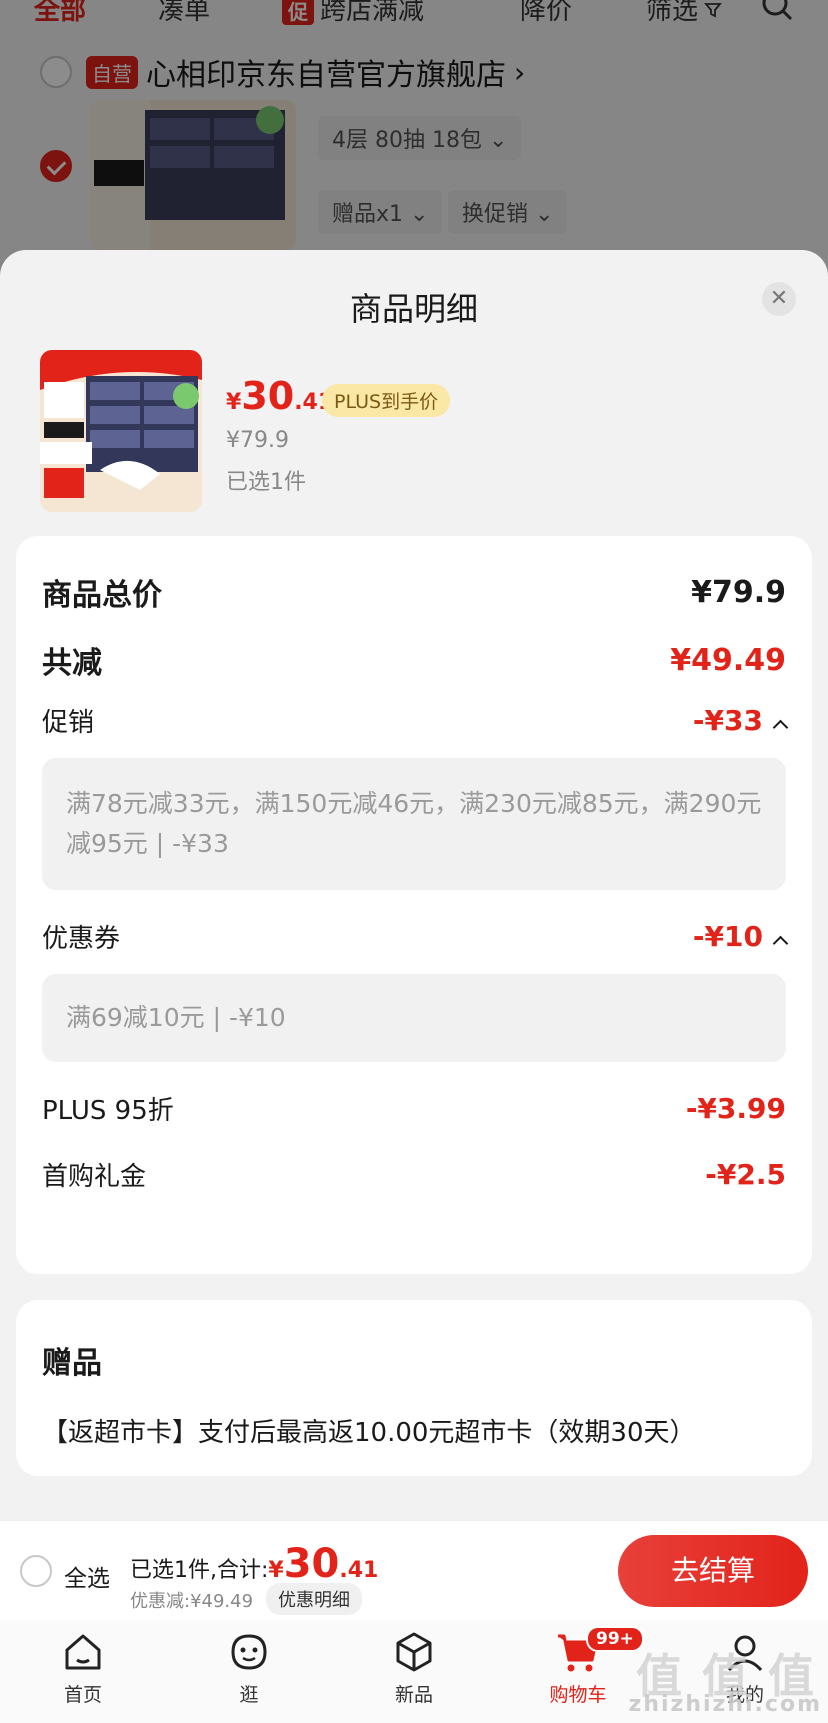 The height and width of the screenshot is (1723, 828). I want to click on plus-price-tag: PLUS到手价, so click(386, 400).